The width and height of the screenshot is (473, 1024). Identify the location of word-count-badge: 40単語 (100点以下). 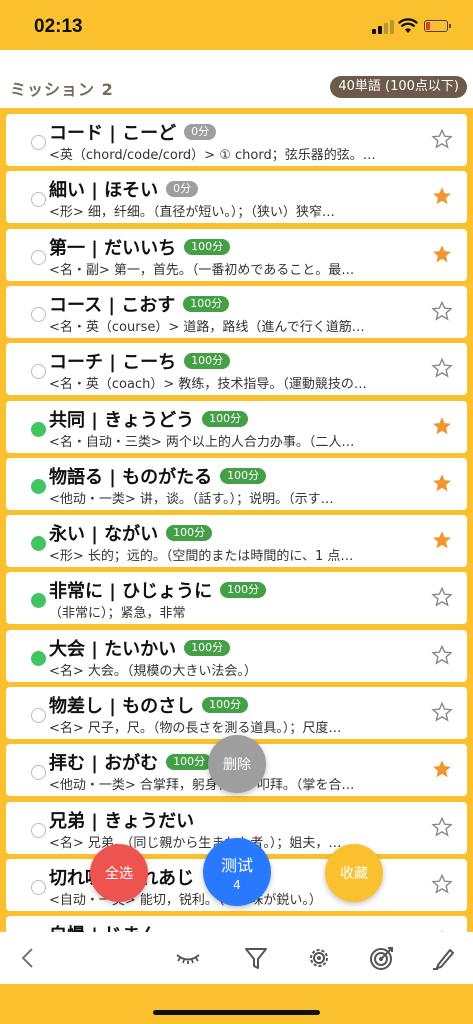
(398, 87).